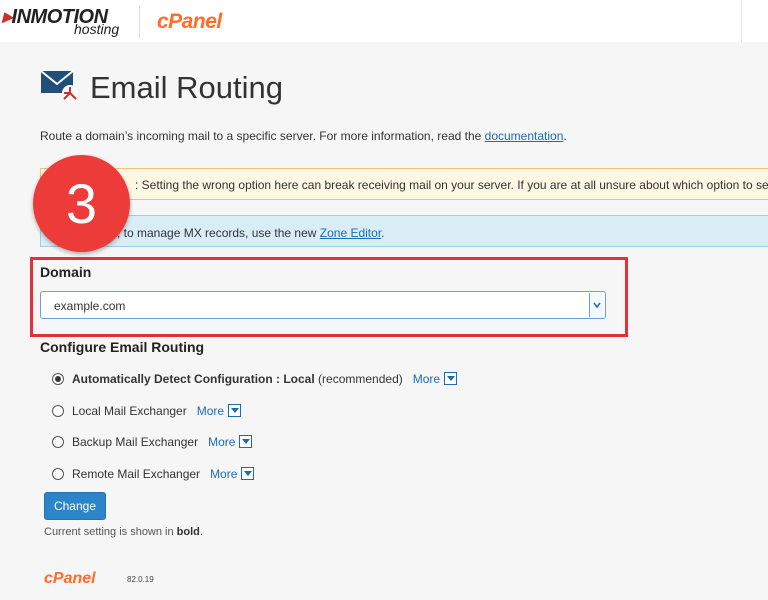 The image size is (768, 600). I want to click on inmotion-hosting-logo: ▸INMOTION hosting, so click(64, 21).